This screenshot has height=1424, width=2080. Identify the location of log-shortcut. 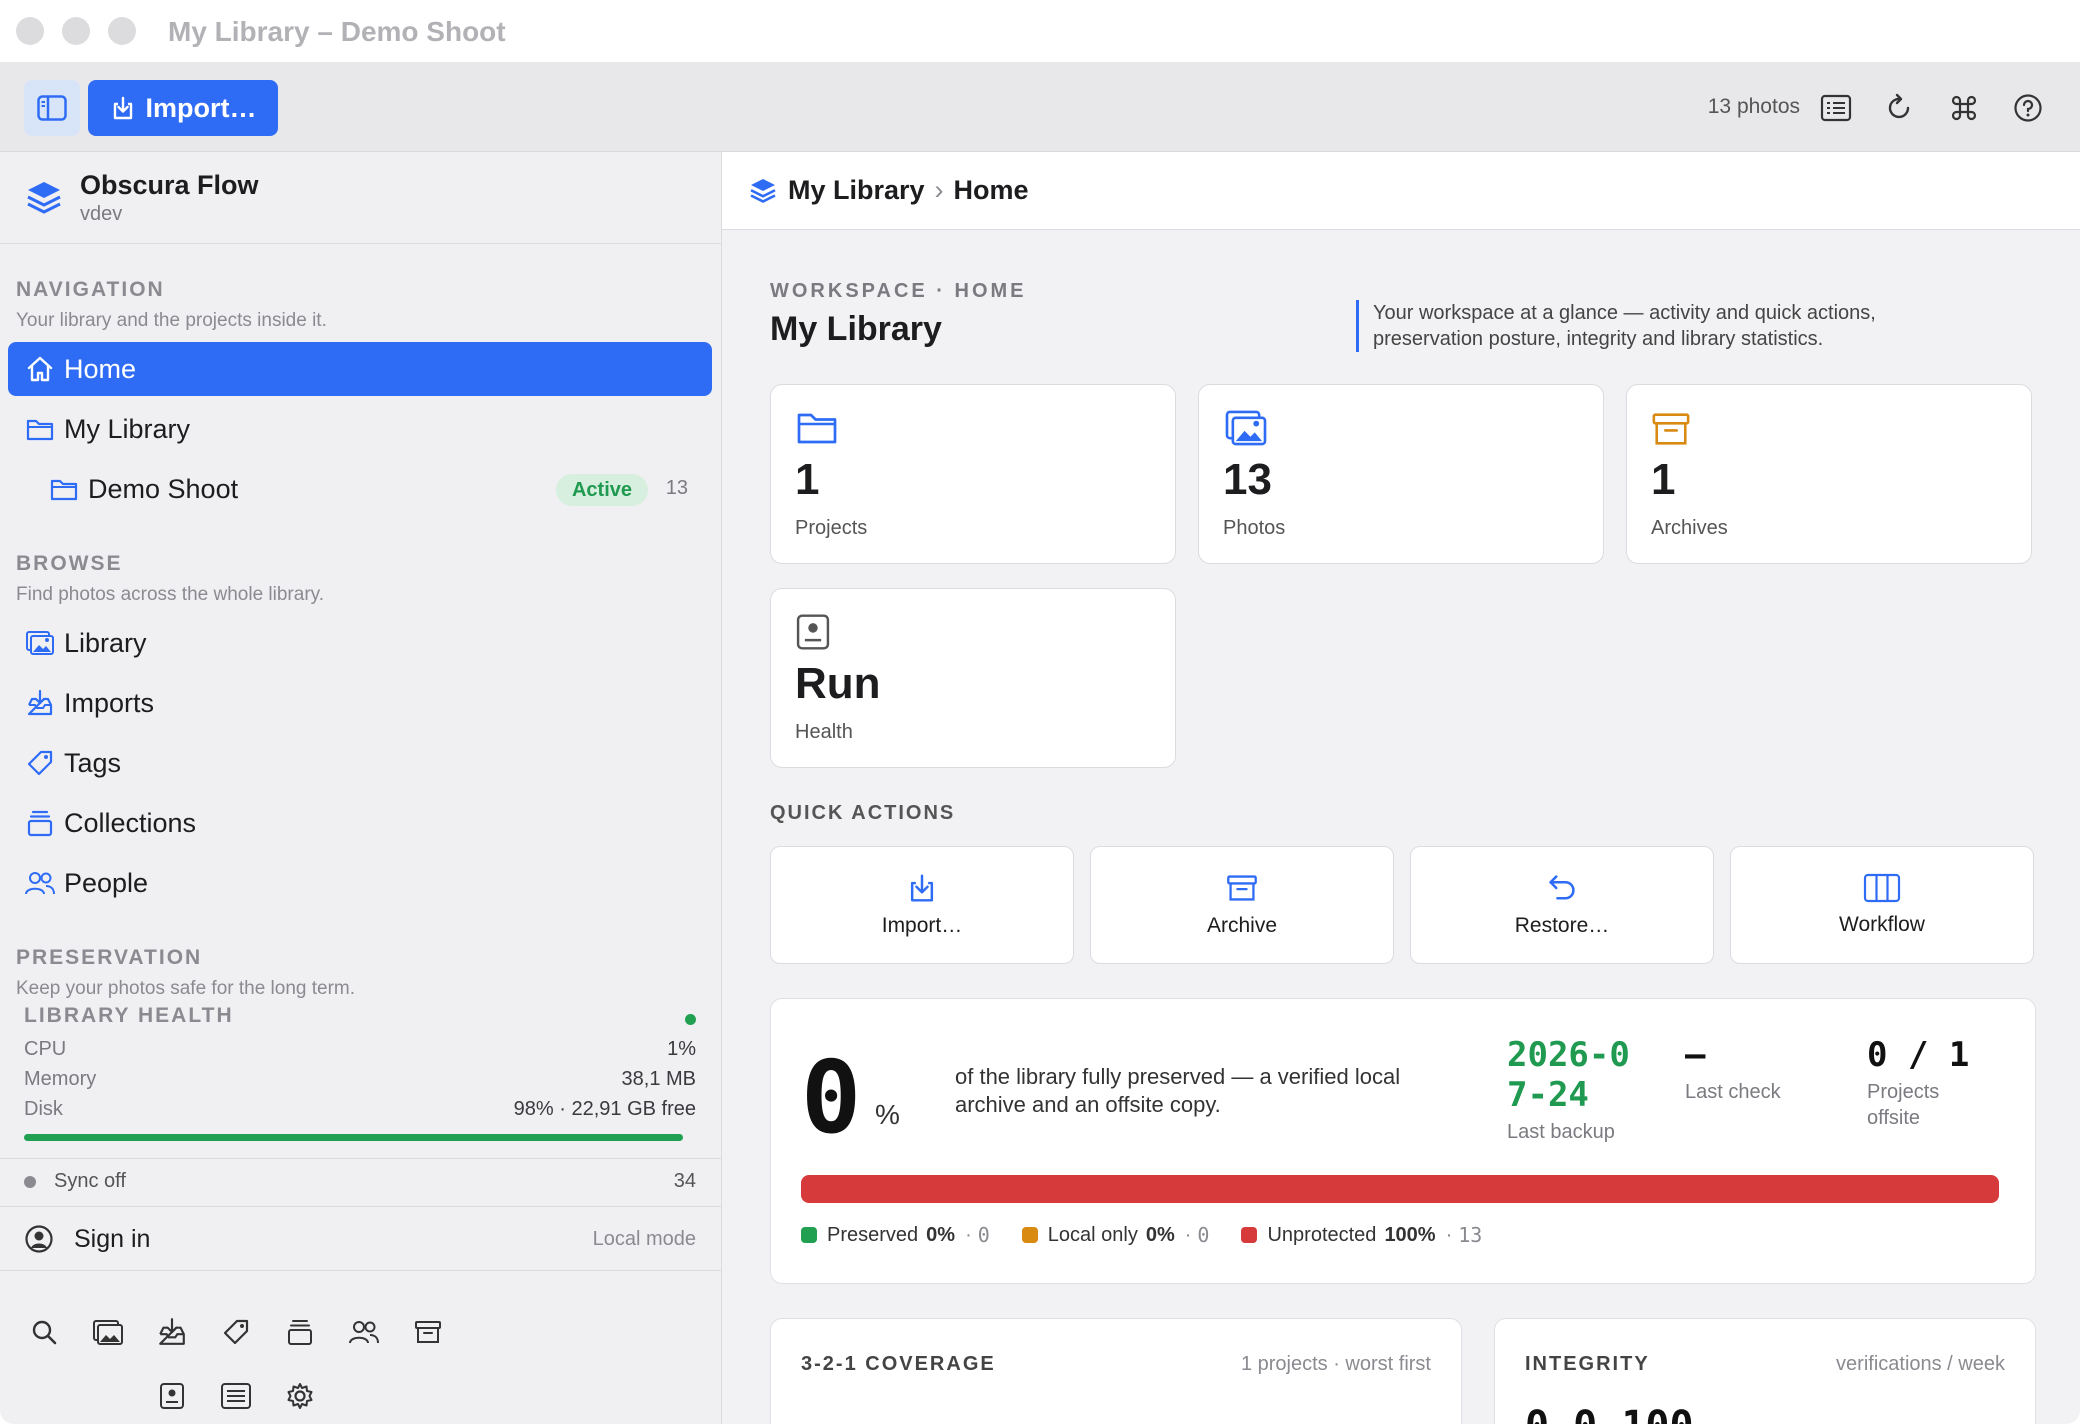
(236, 1396).